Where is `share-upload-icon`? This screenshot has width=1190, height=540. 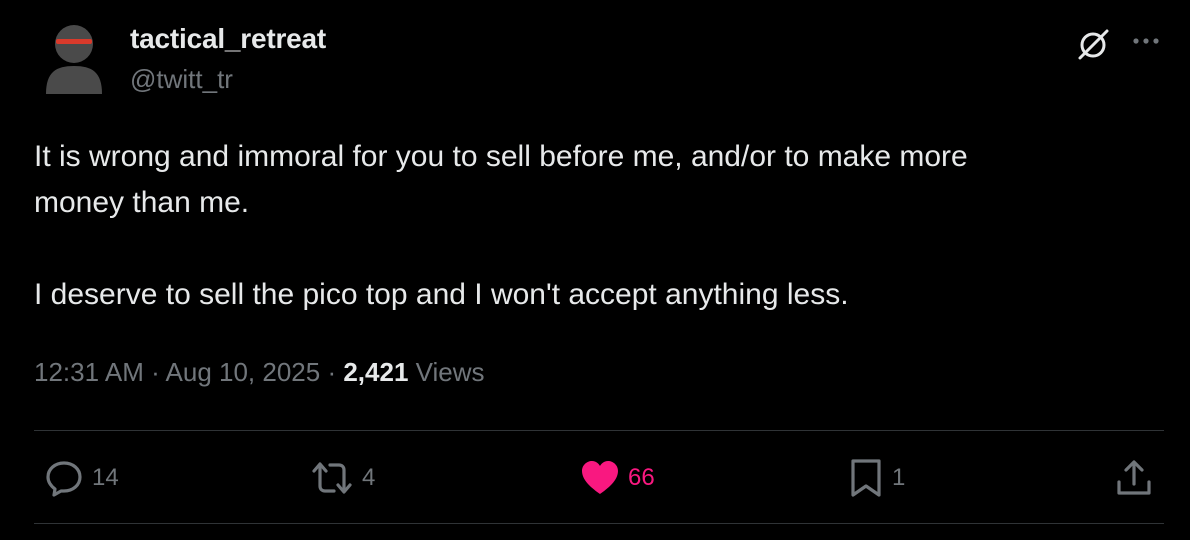 share-upload-icon is located at coordinates (1134, 477).